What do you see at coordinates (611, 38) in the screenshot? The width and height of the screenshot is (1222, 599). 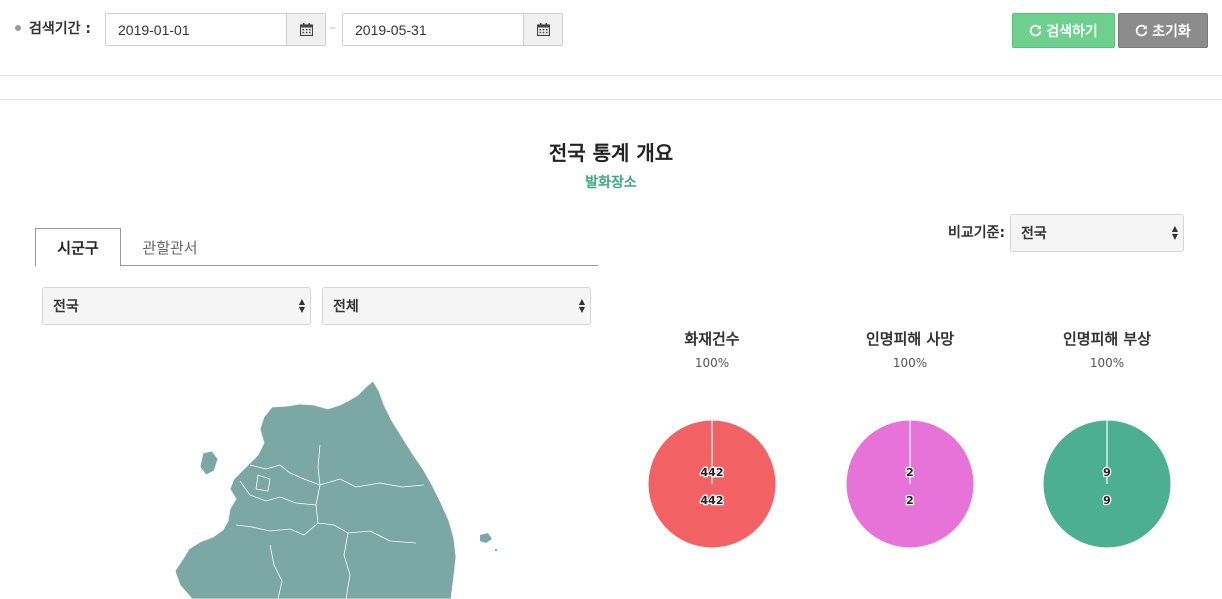 I see `search-bar: 검색기간 : – 검색하기 초기화` at bounding box center [611, 38].